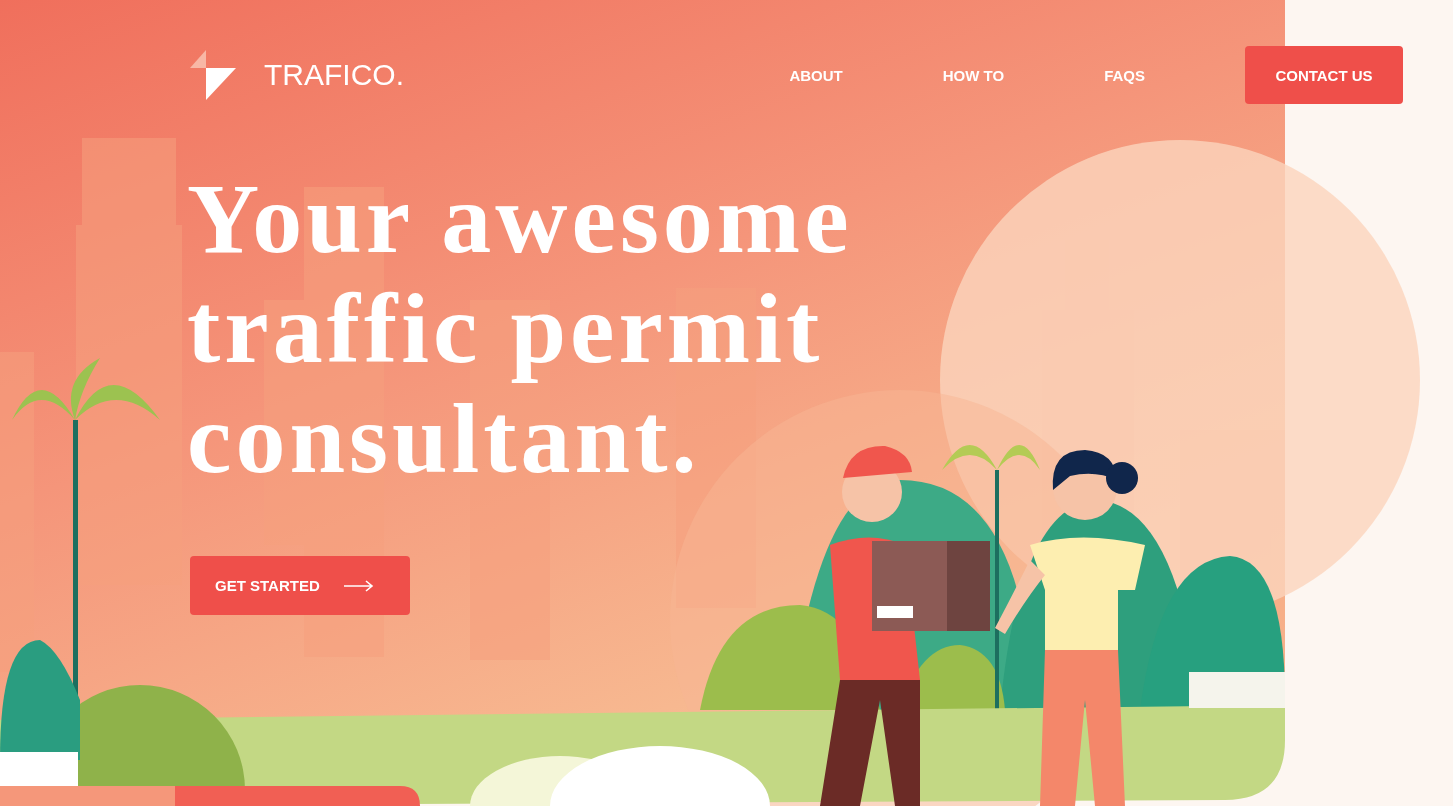  Describe the element at coordinates (358, 585) in the screenshot. I see `arrow-icon` at that location.